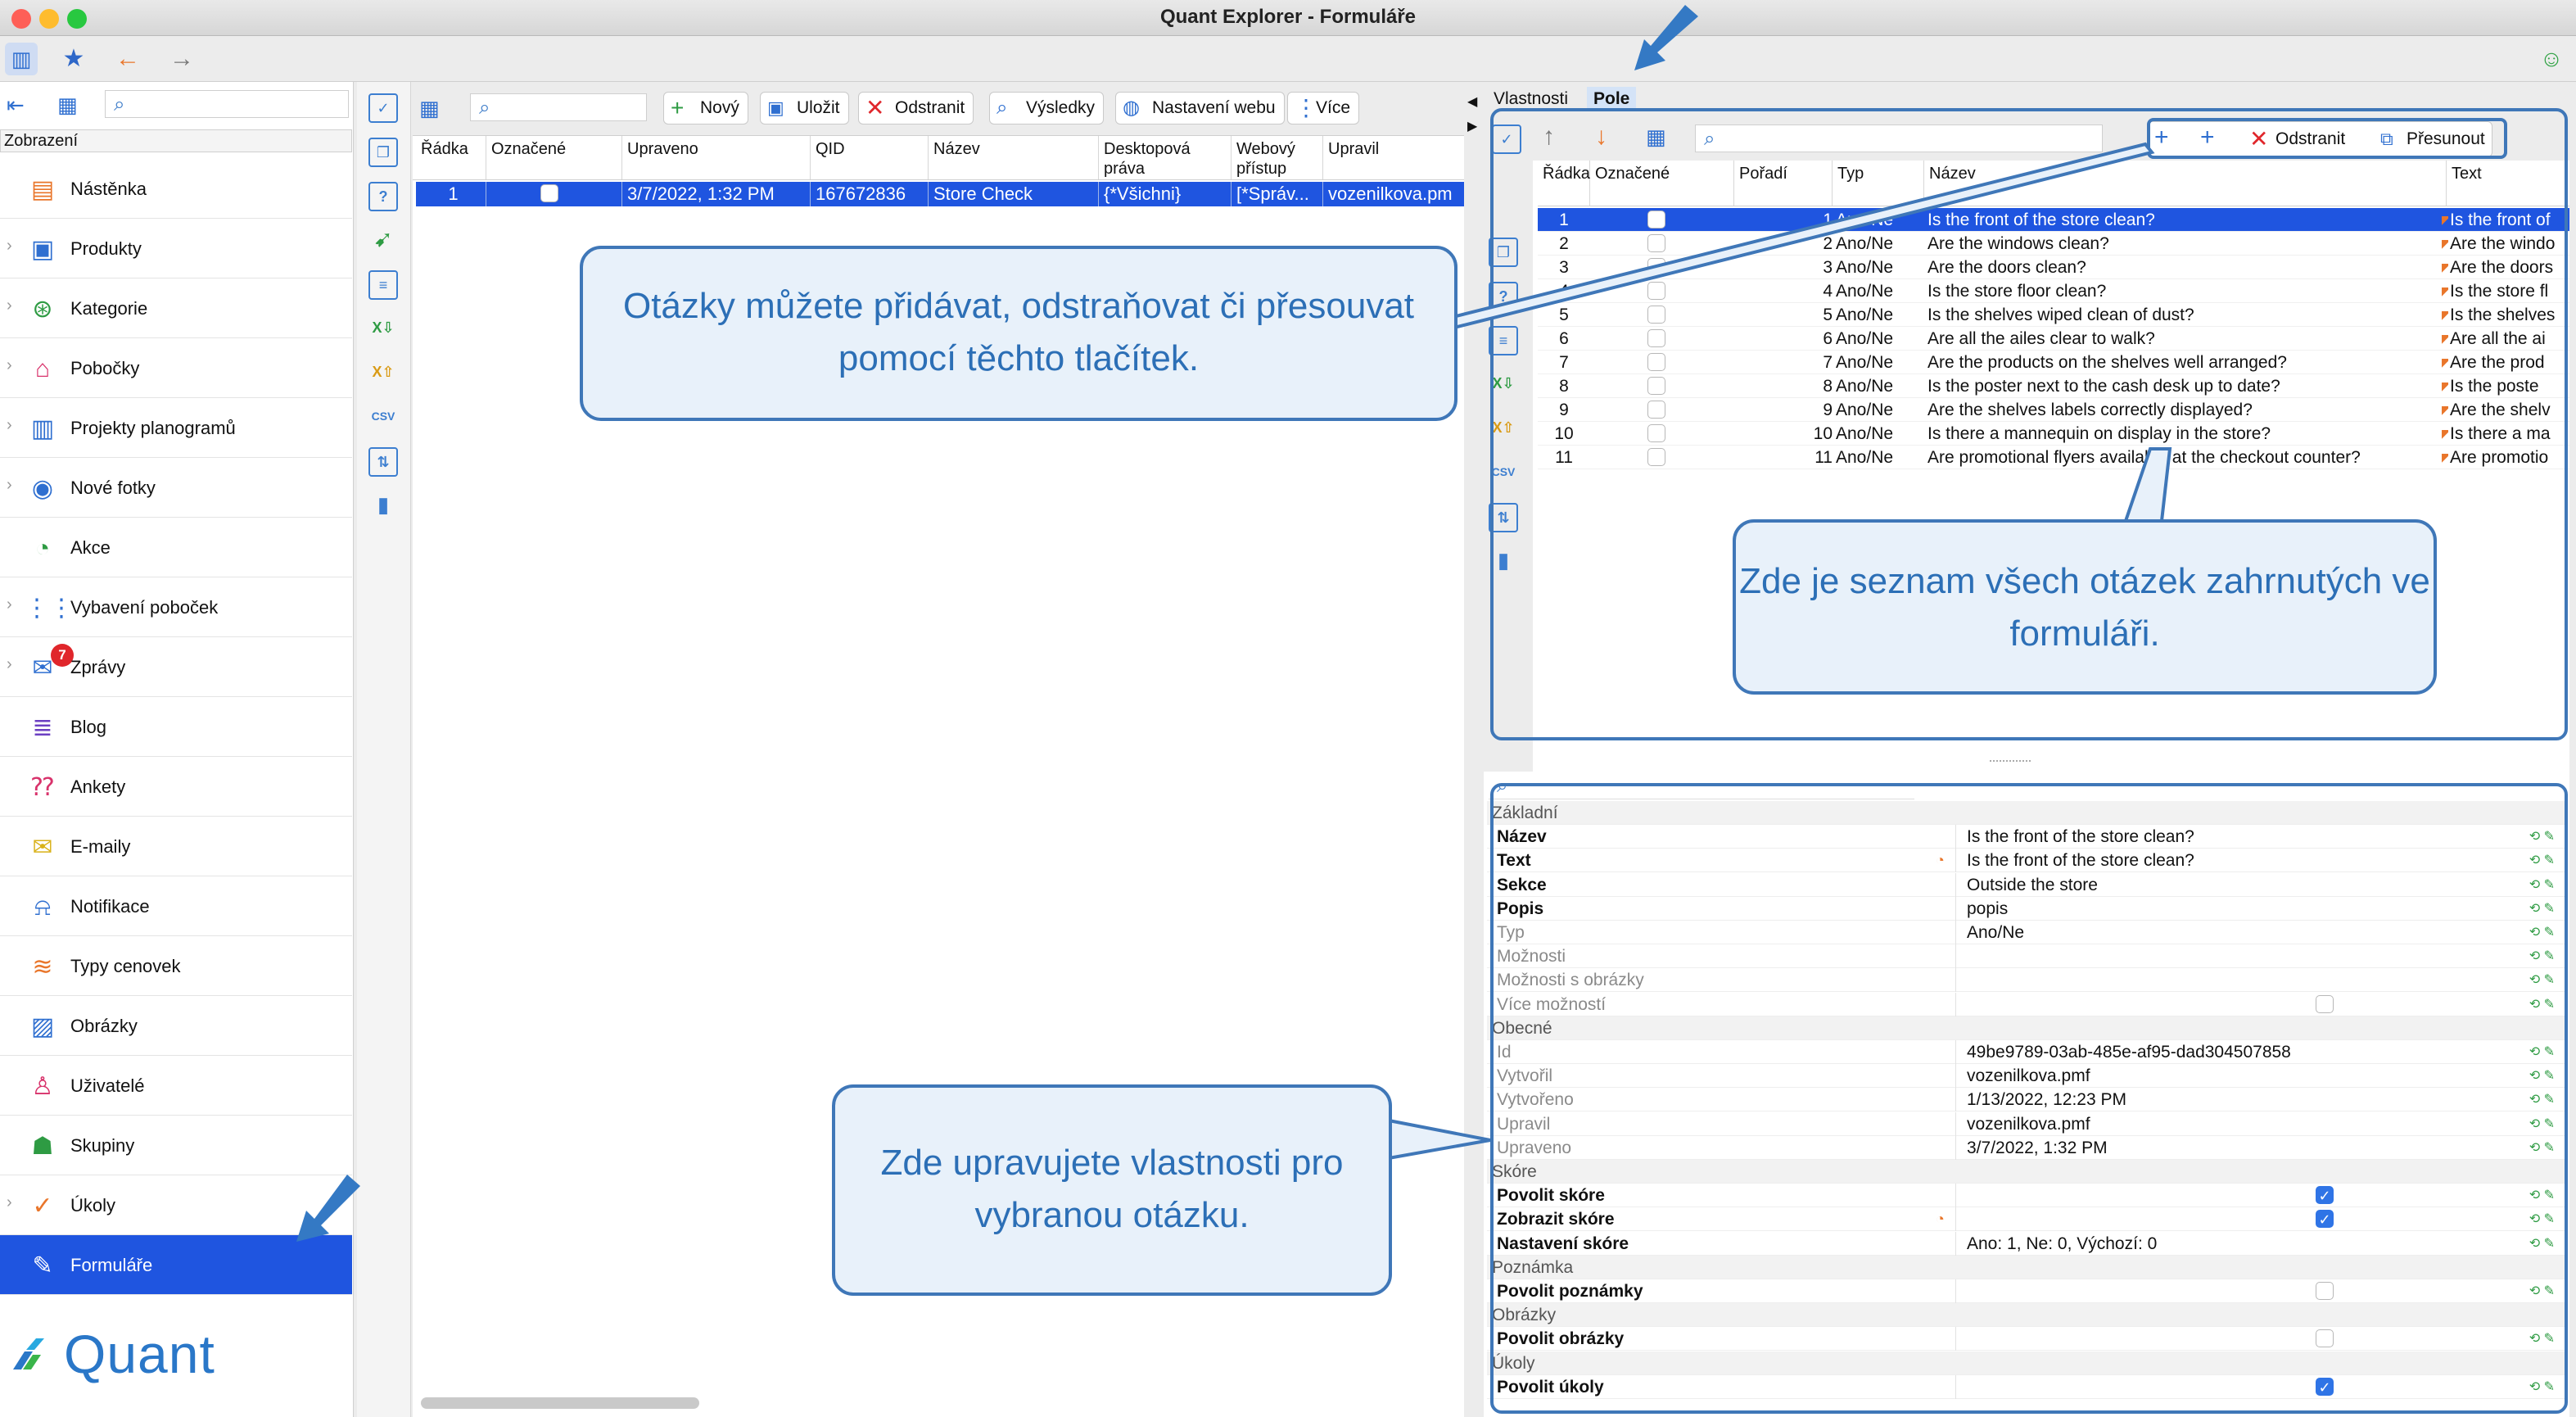 The height and width of the screenshot is (1417, 2576). What do you see at coordinates (1200, 108) in the screenshot?
I see `web-settings-button: ◍ Nastavení webu` at bounding box center [1200, 108].